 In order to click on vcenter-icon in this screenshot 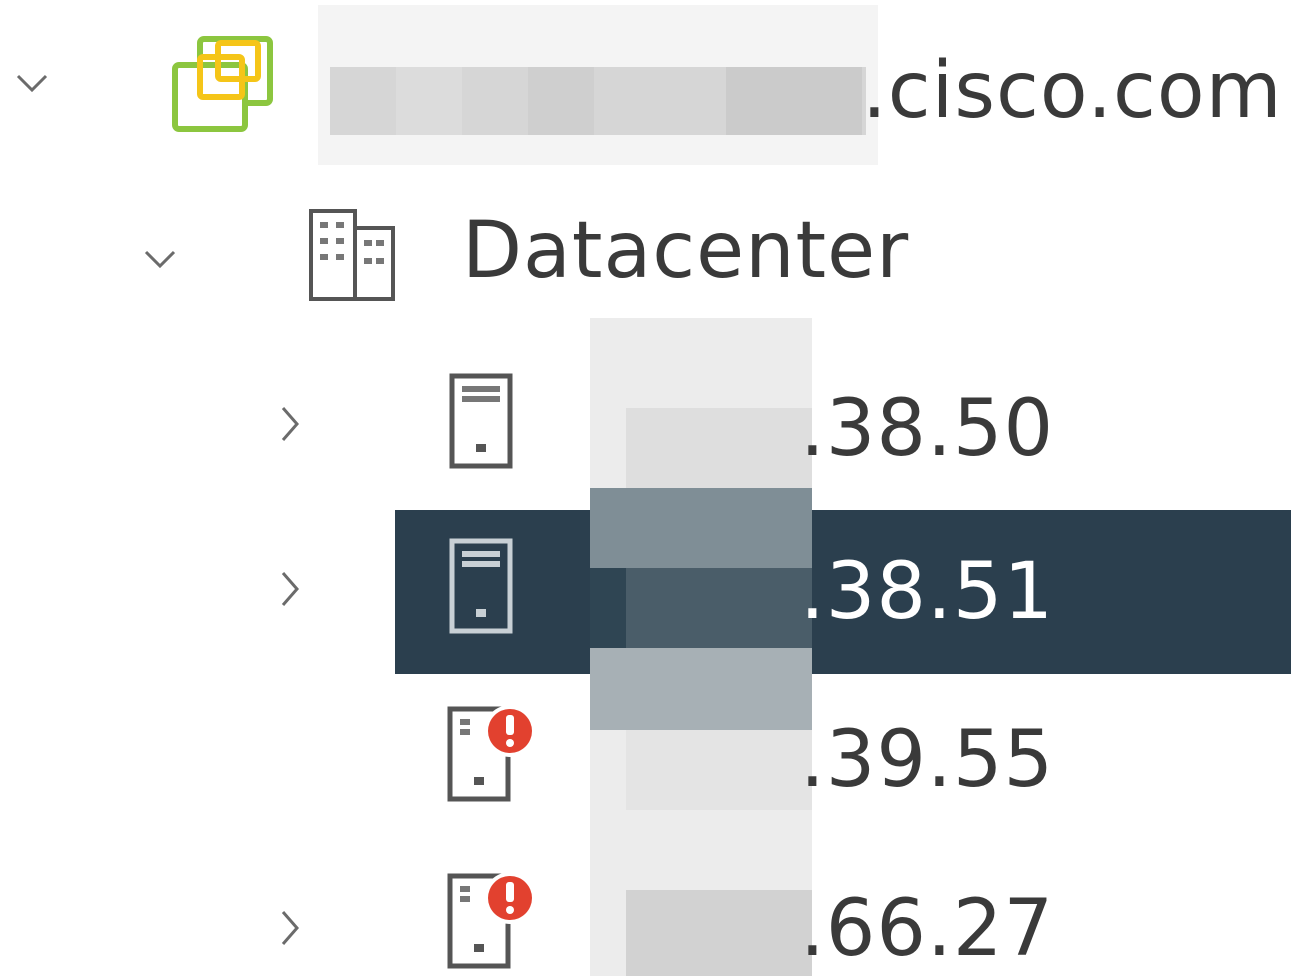, I will do `click(222, 87)`.